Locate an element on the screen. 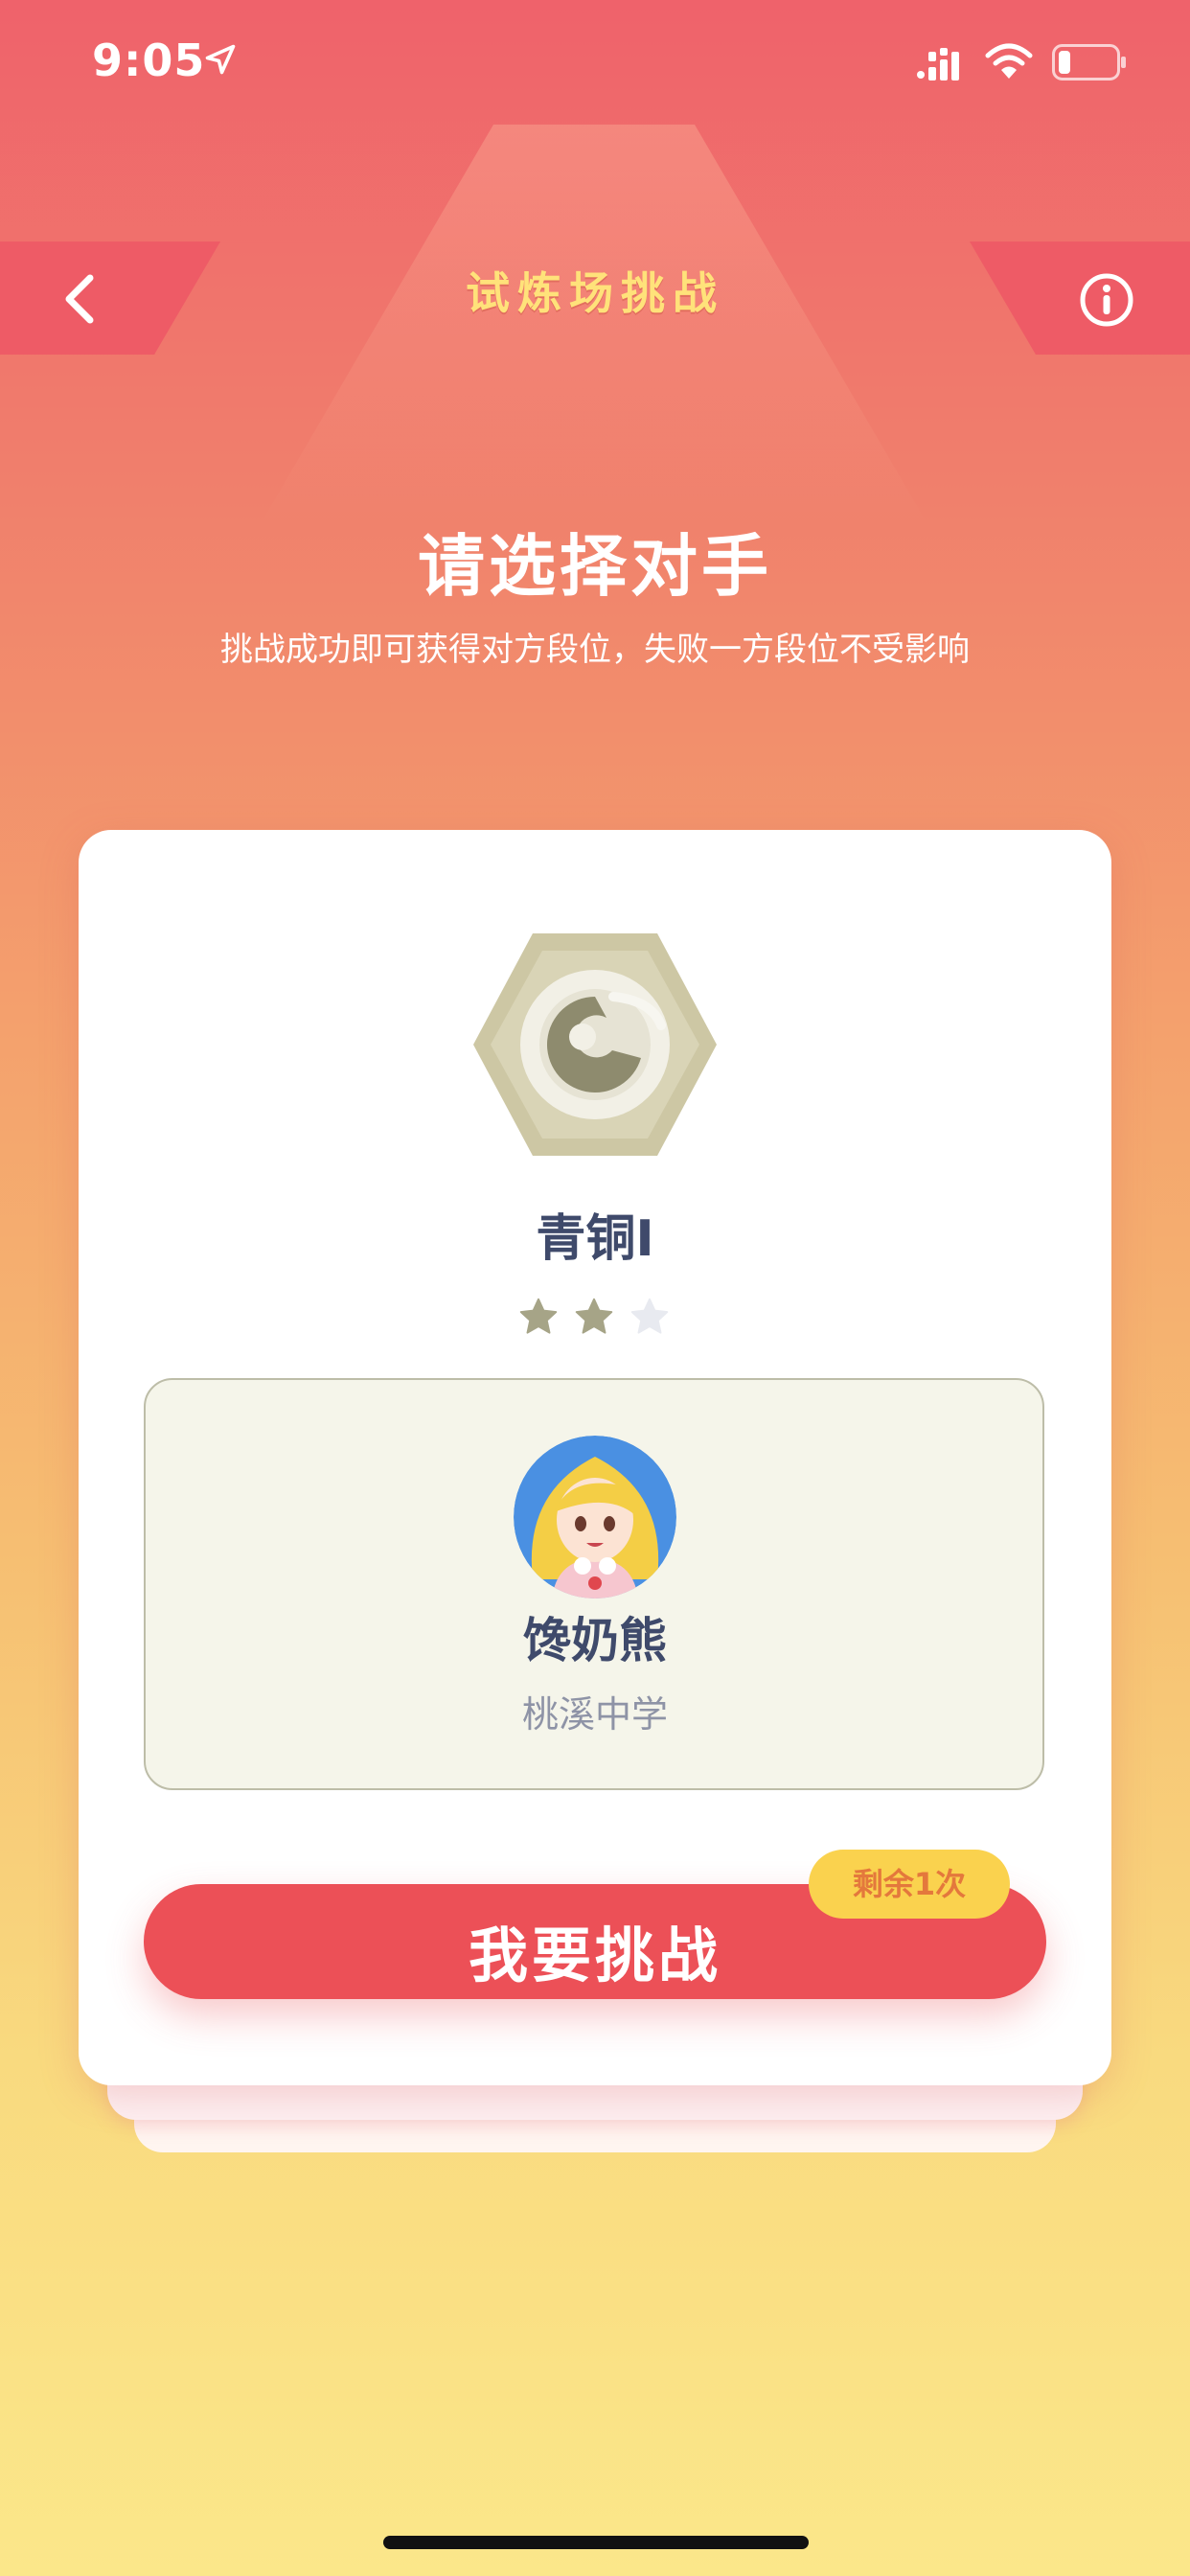  rank-stars is located at coordinates (595, 1318).